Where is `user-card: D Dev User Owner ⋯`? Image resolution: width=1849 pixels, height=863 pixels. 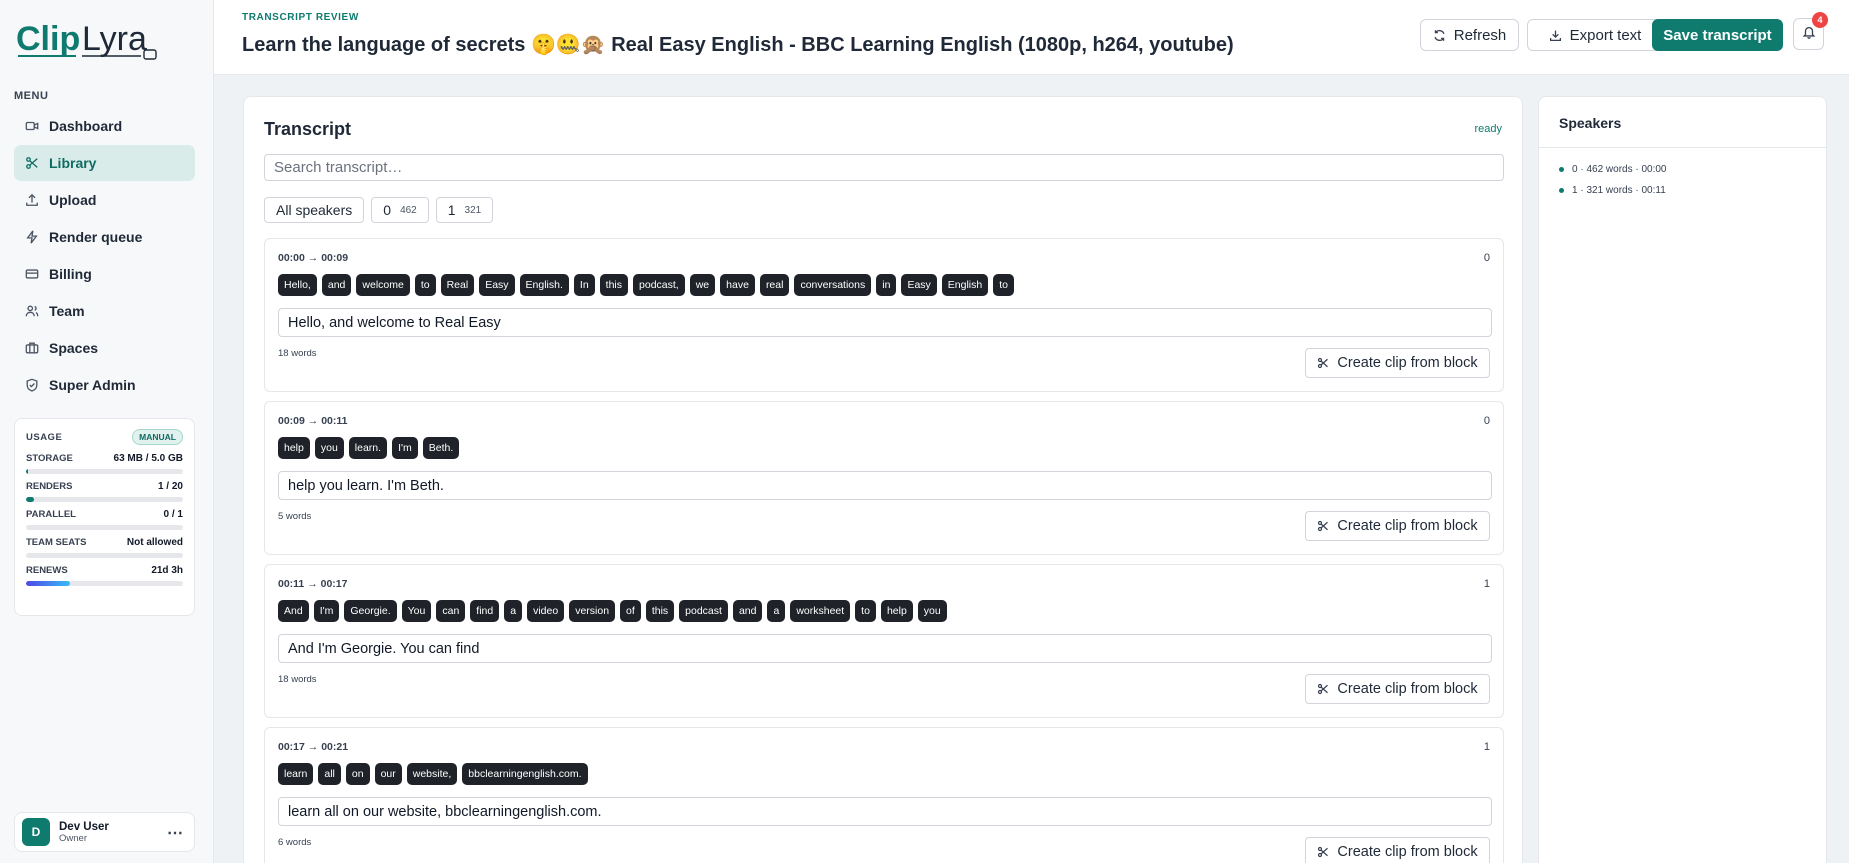 user-card: D Dev User Owner ⋯ is located at coordinates (104, 832).